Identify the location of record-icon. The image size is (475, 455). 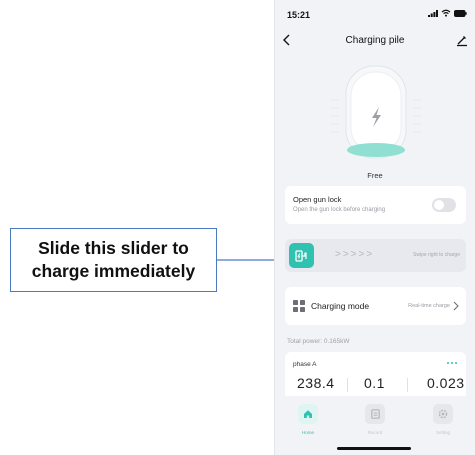
(375, 414).